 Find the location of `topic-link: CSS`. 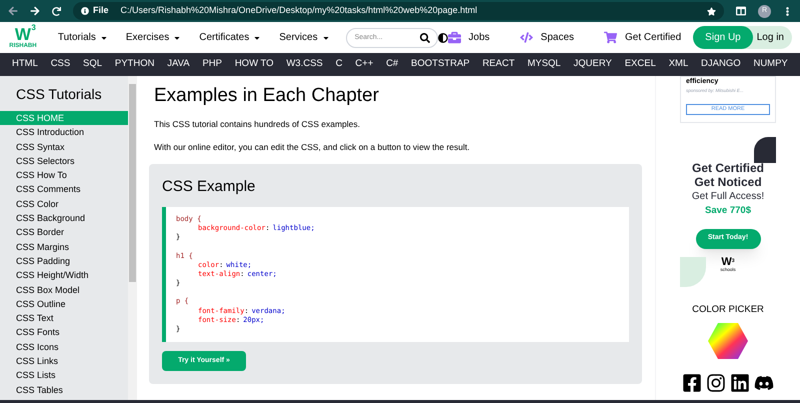

topic-link: CSS is located at coordinates (60, 64).